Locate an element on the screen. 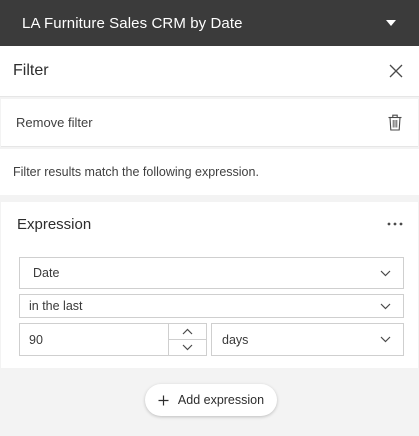 The image size is (419, 436). remove-filter-label: Remove filter is located at coordinates (54, 122).